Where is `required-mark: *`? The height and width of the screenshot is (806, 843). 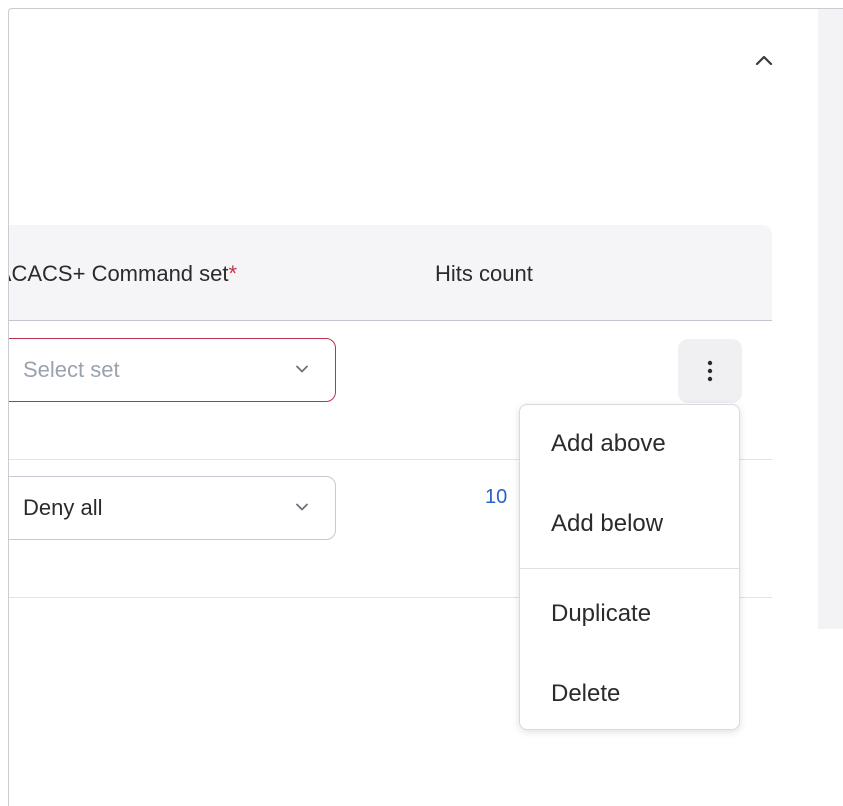
required-mark: * is located at coordinates (233, 273).